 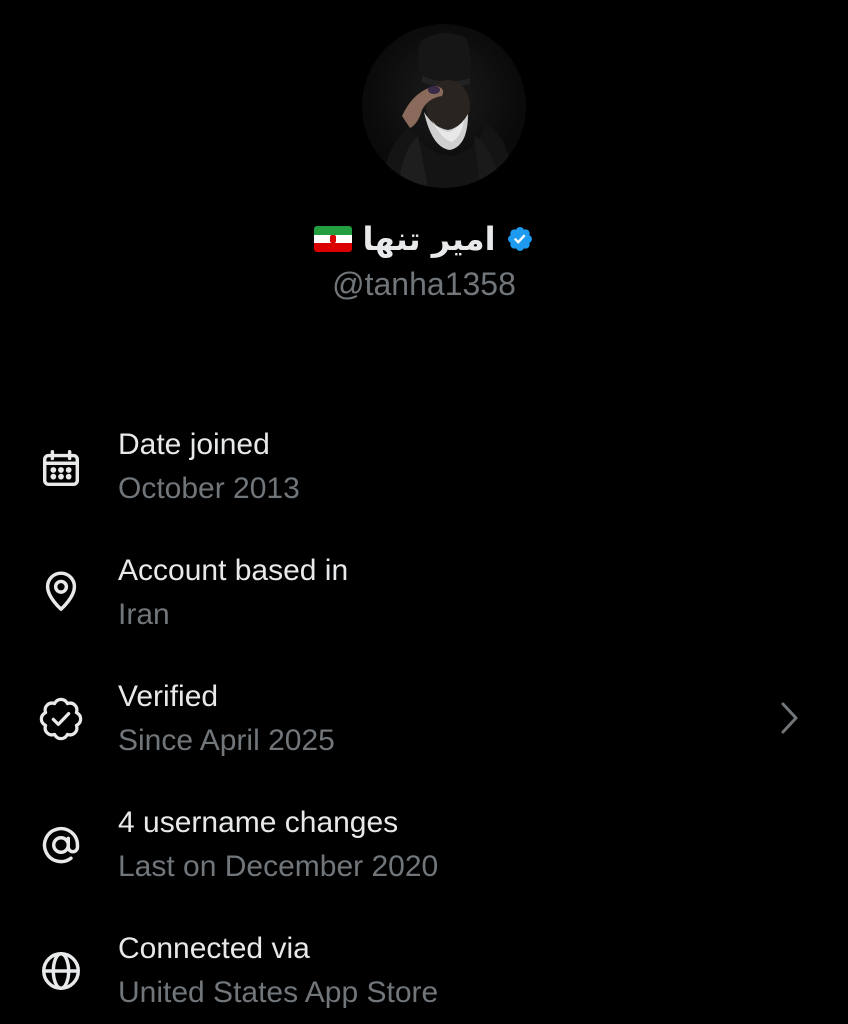 I want to click on iran-flag-icon, so click(x=333, y=239).